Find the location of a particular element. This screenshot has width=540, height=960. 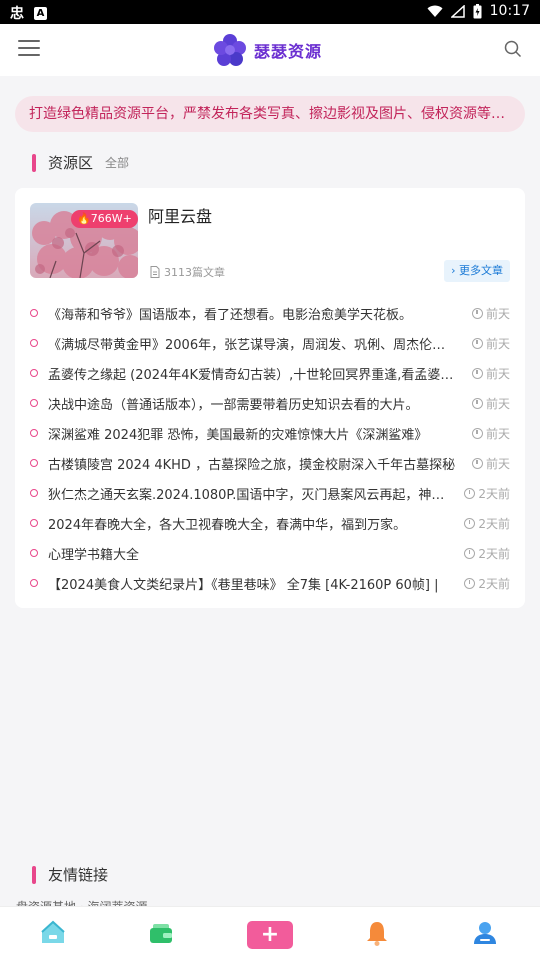

list-item: 孟婆传之缘起 (2024年4K爱情奇幻古装）,十世轮回冥界重逢,看孟婆如何 前天 is located at coordinates (270, 373).